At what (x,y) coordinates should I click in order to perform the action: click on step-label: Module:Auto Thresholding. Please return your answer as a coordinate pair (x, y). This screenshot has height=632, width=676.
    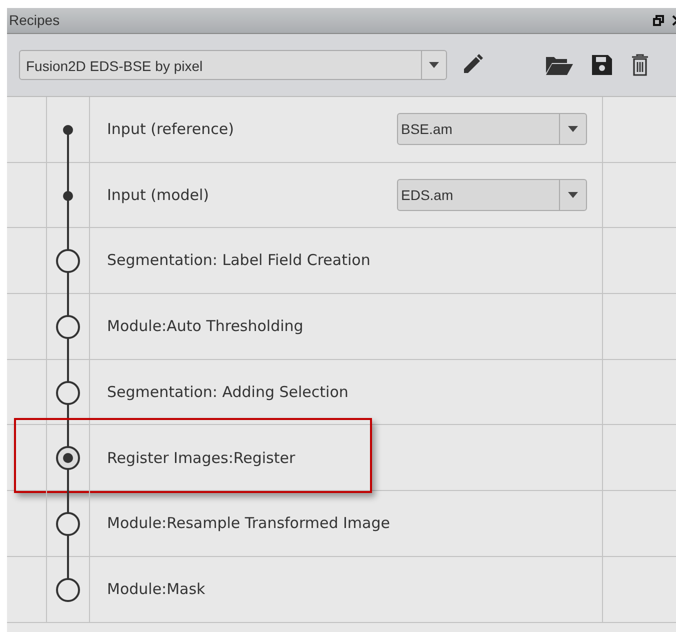
    Looking at the image, I should click on (205, 327).